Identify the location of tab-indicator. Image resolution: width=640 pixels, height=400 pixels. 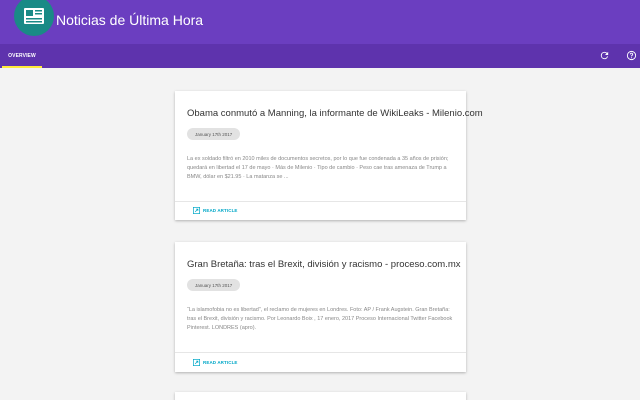
(22, 67).